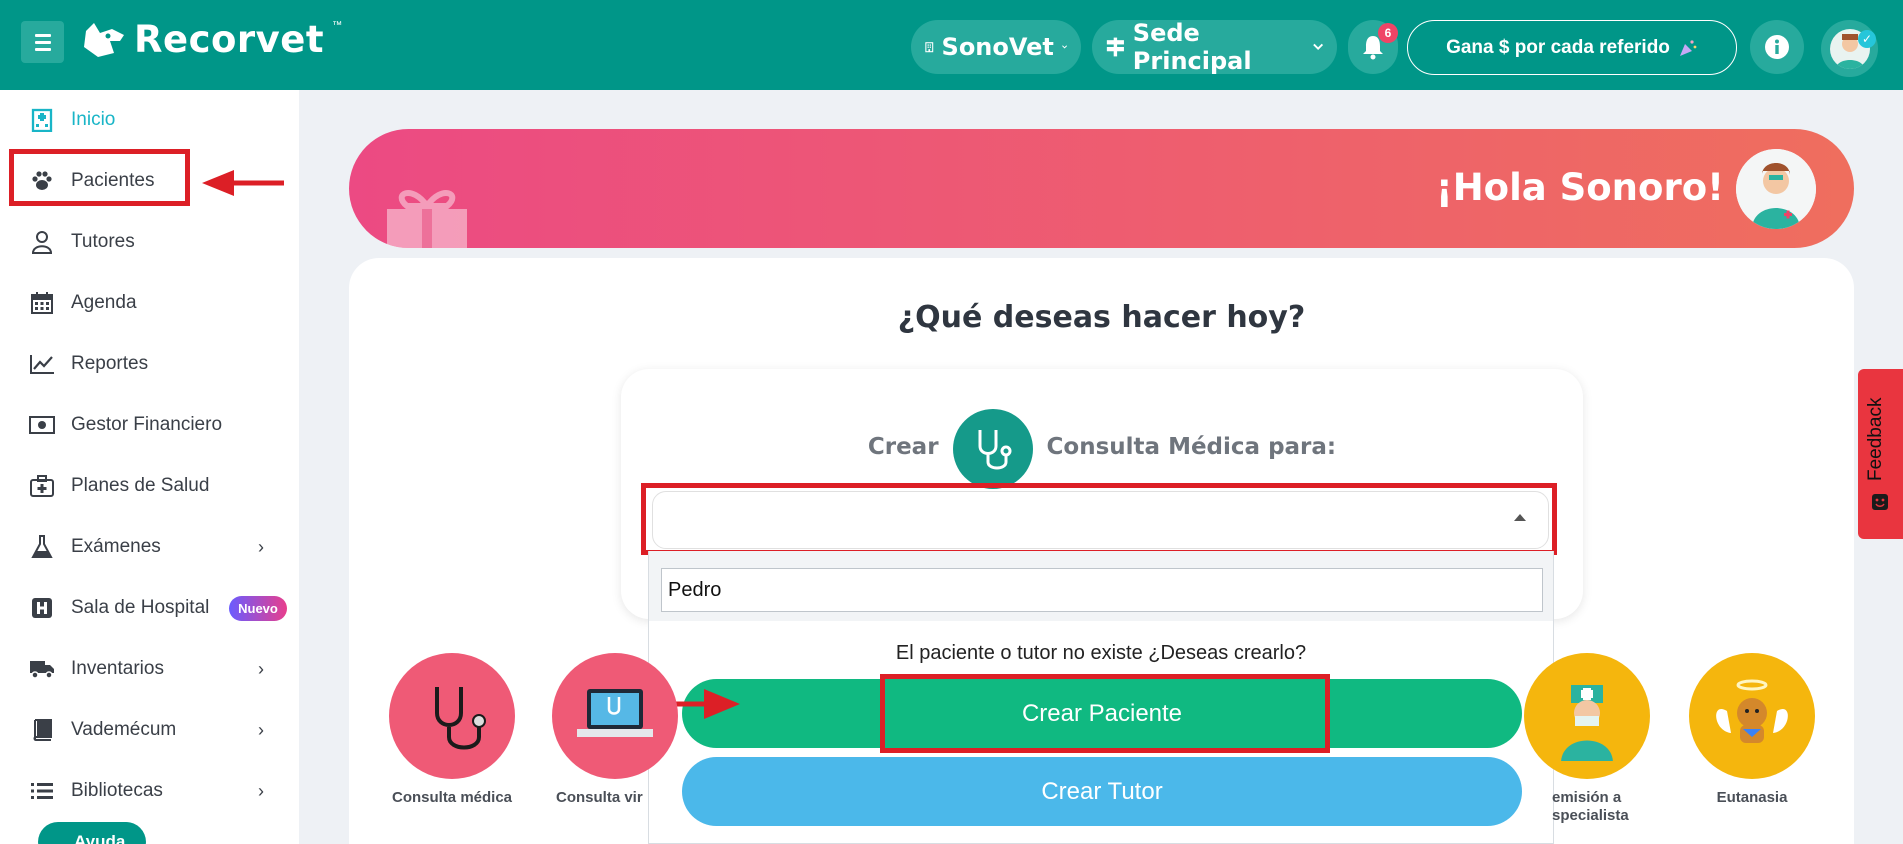 Image resolution: width=1903 pixels, height=844 pixels. I want to click on feedback-label: Feedback, so click(1875, 439).